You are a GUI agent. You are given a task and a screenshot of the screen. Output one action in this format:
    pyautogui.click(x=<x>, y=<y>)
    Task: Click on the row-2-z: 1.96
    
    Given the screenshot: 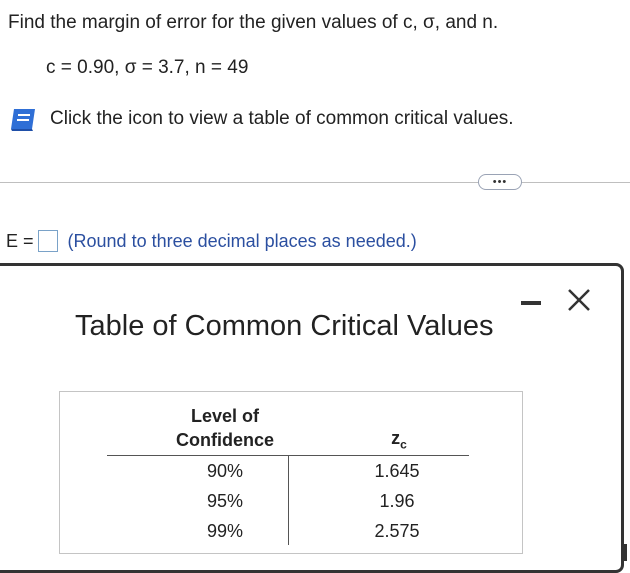 What is the action you would take?
    pyautogui.click(x=397, y=501)
    